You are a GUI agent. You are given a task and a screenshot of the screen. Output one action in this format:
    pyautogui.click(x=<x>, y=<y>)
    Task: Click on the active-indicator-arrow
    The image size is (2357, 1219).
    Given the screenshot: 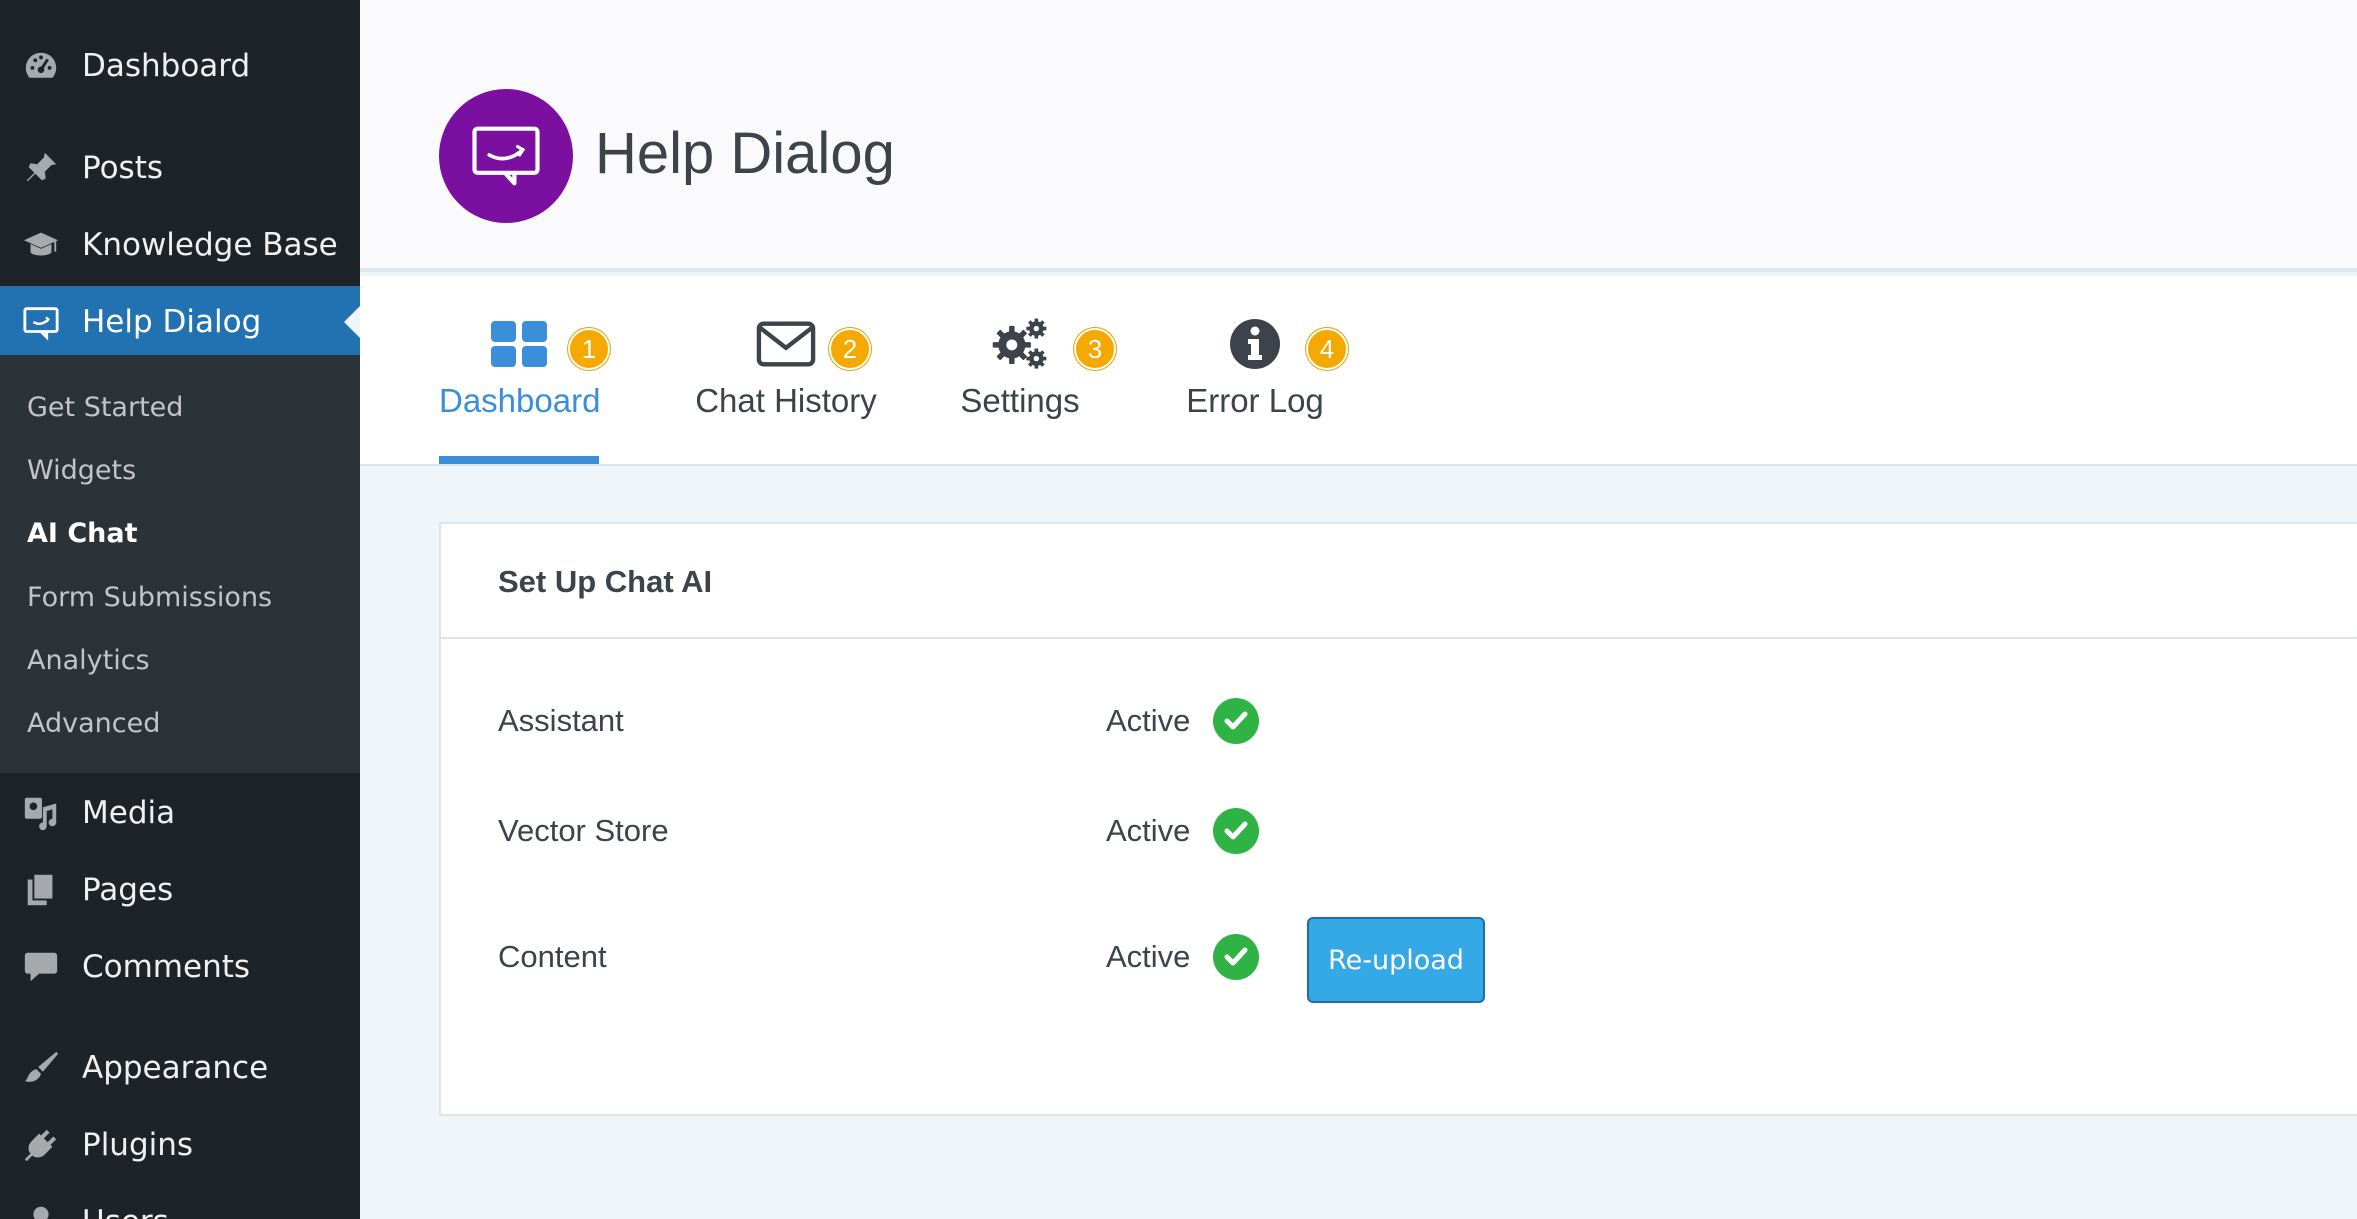 What is the action you would take?
    pyautogui.click(x=352, y=322)
    